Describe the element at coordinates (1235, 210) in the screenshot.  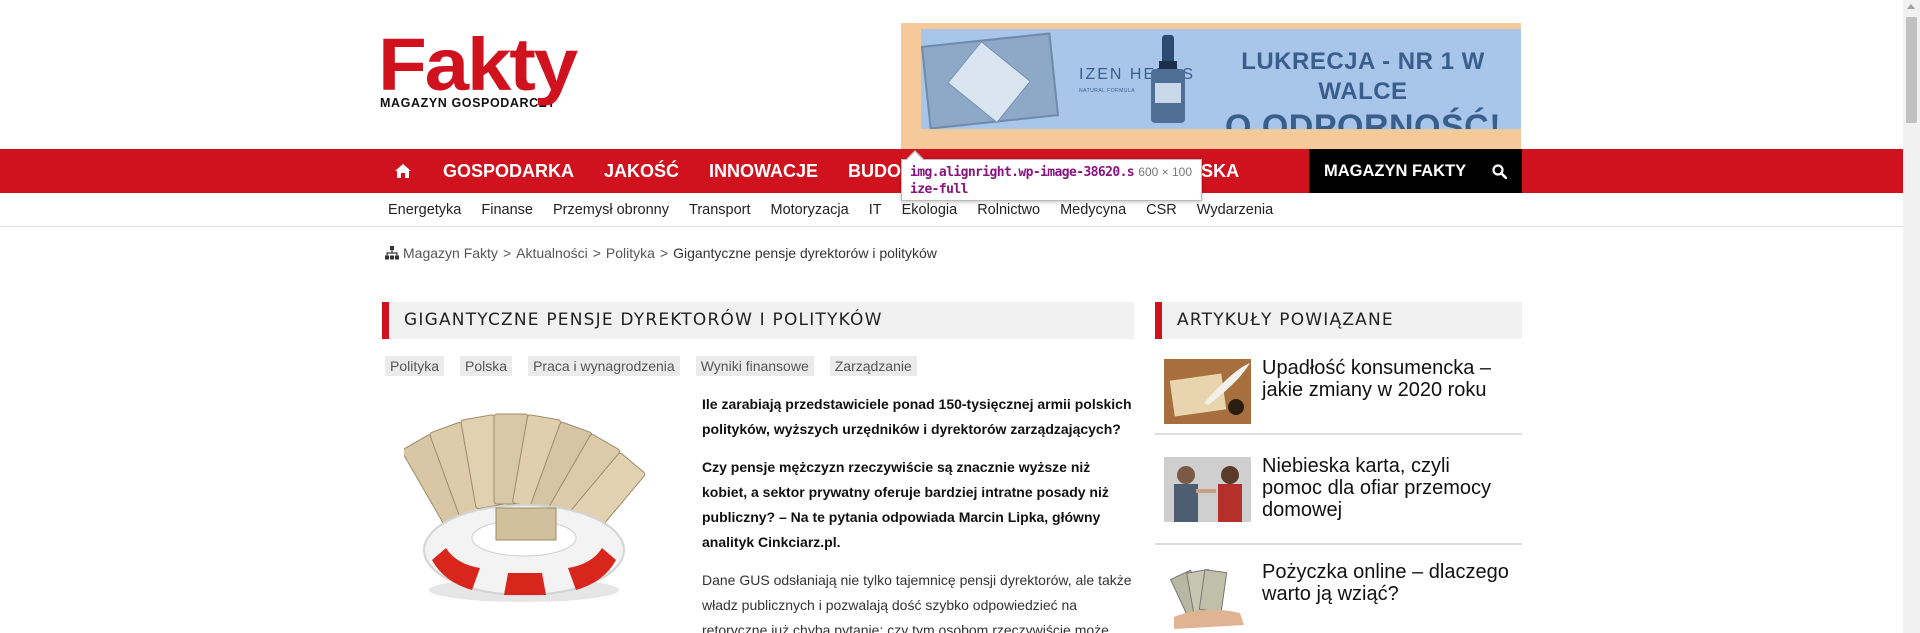
I see `subnav-item-wydarzenia: Wydarzenia` at that location.